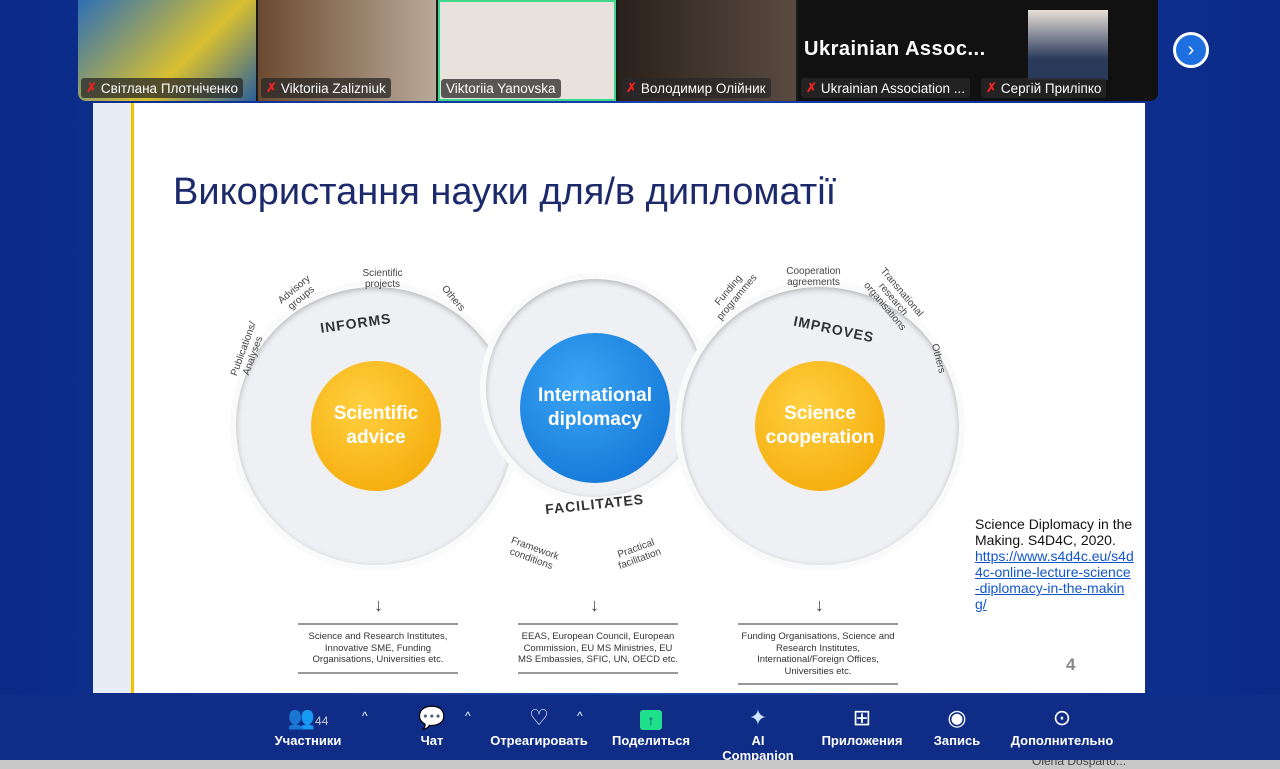 Image resolution: width=1280 pixels, height=769 pixels. I want to click on participant-name: Сергій Приліпко, so click(1051, 88).